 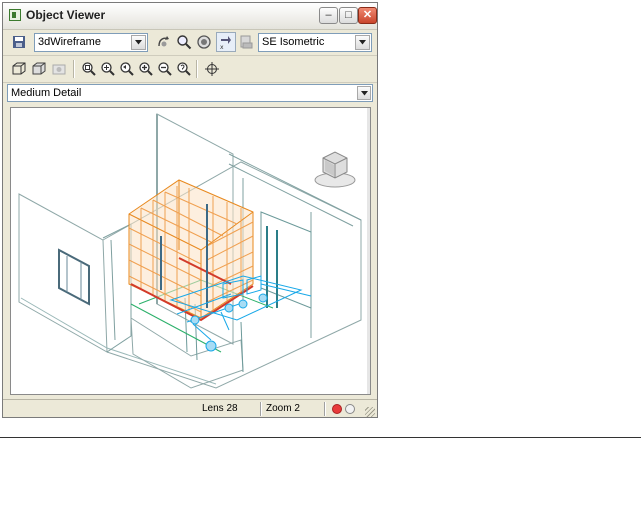 I want to click on export-icon, so click(x=246, y=42).